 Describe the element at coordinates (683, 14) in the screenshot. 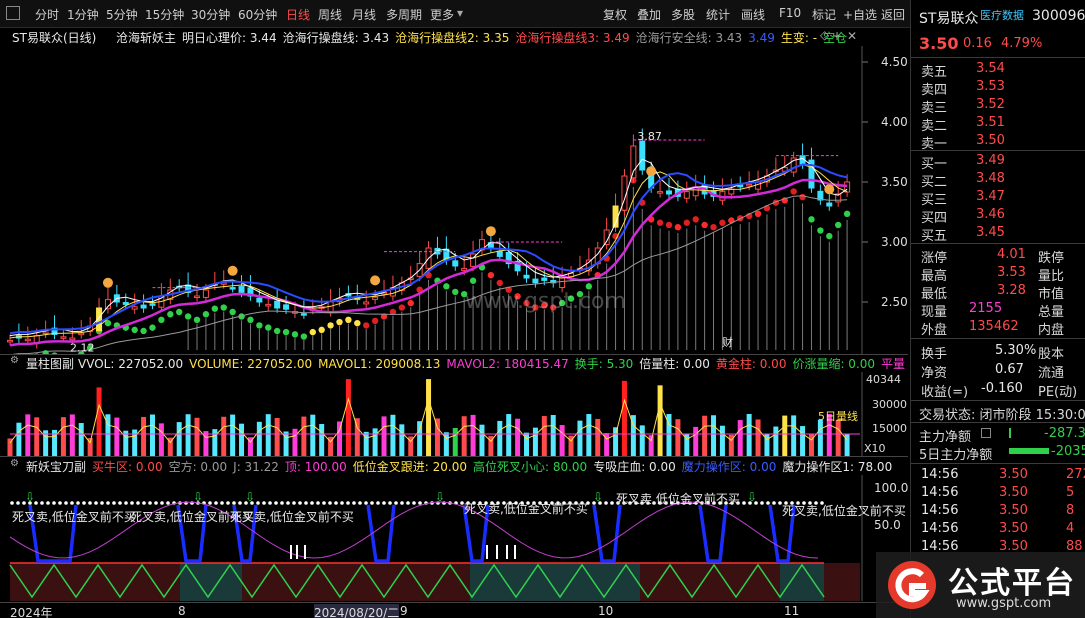

I see `multi-stock-button: 多股` at that location.